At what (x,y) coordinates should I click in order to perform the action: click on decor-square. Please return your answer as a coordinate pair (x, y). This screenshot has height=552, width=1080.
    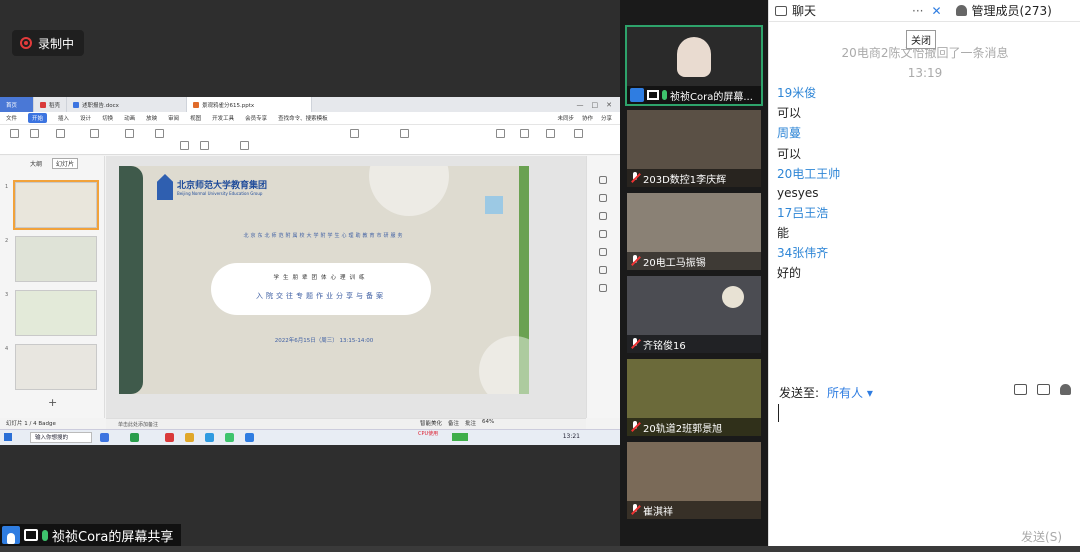
    Looking at the image, I should click on (494, 205).